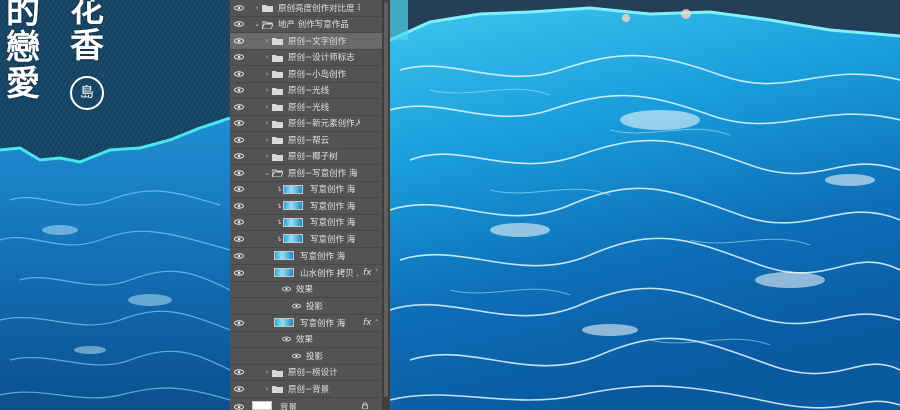 This screenshot has height=410, width=900. What do you see at coordinates (323, 173) in the screenshot?
I see `layer-name: 原创~写意创作 海` at bounding box center [323, 173].